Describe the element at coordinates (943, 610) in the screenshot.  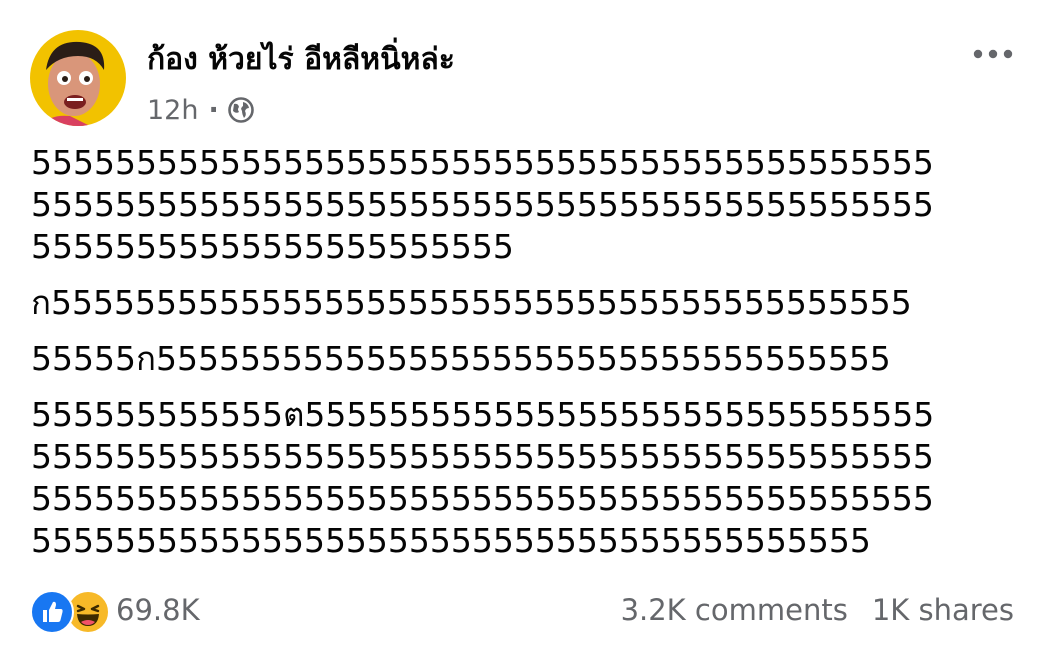
I see `shares-count-link: 1K shares` at that location.